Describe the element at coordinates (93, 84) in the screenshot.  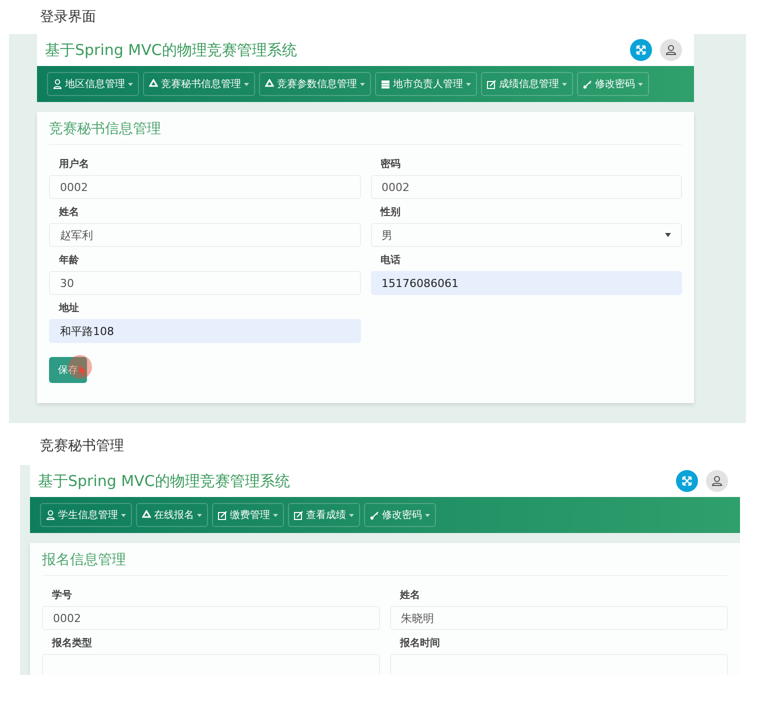
I see `nav-menu-button: 地区信息管理` at that location.